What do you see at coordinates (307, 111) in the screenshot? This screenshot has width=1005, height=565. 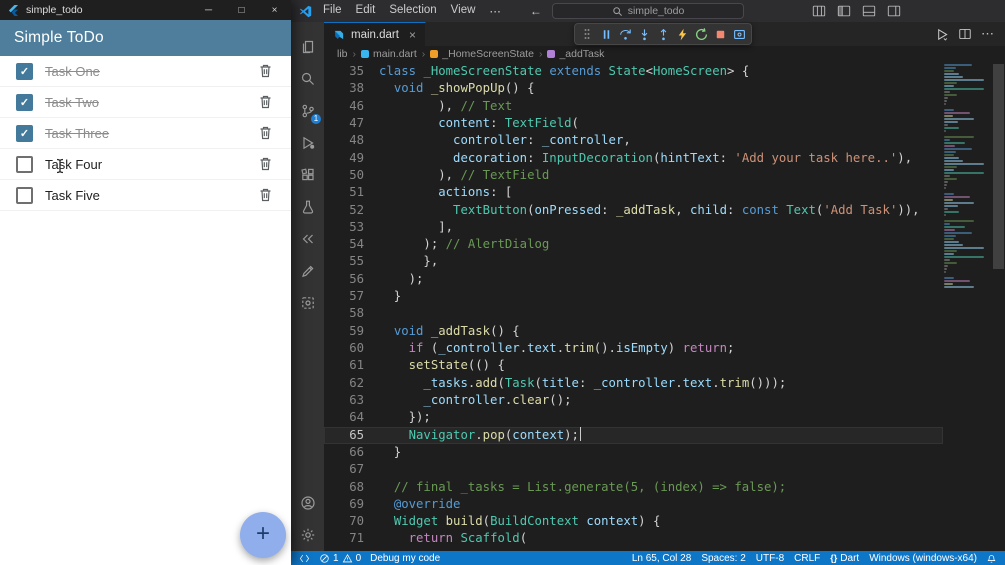 I see `source-control-icon: 1` at bounding box center [307, 111].